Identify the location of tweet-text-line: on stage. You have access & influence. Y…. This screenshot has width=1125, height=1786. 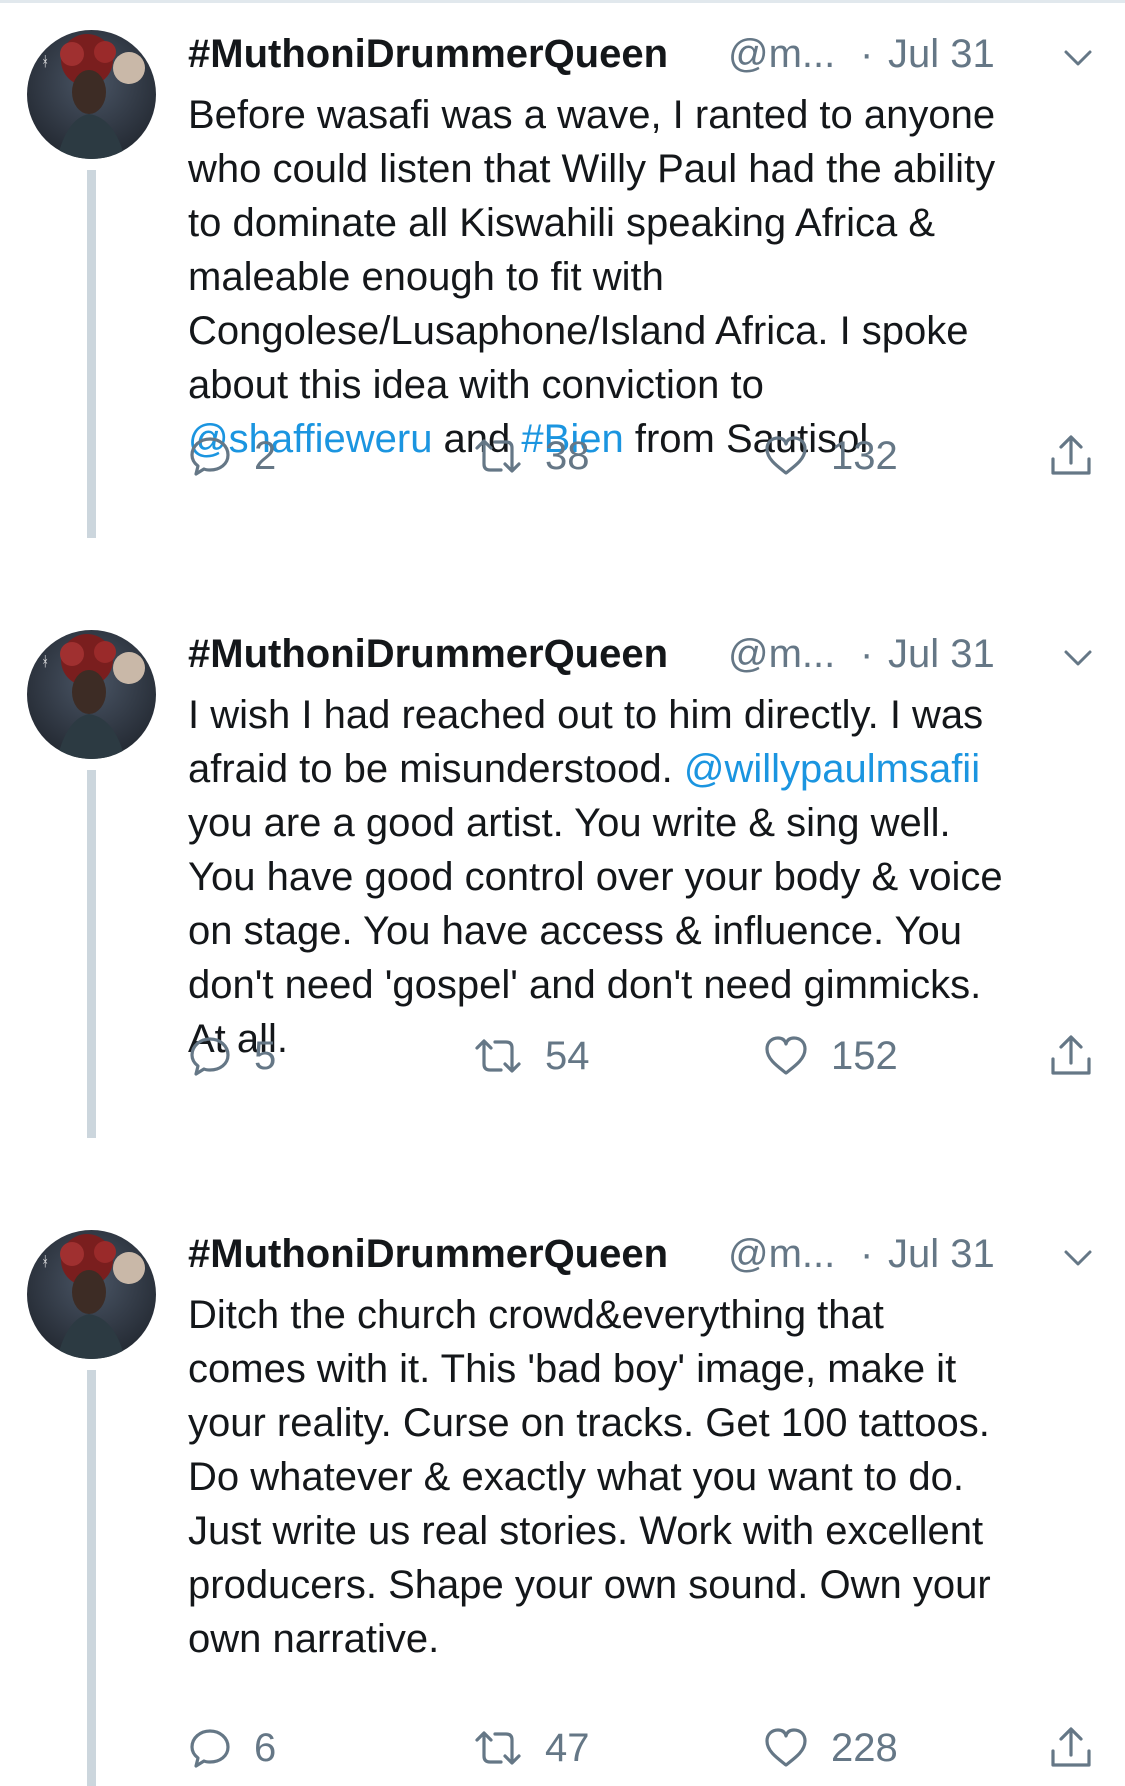
(644, 931).